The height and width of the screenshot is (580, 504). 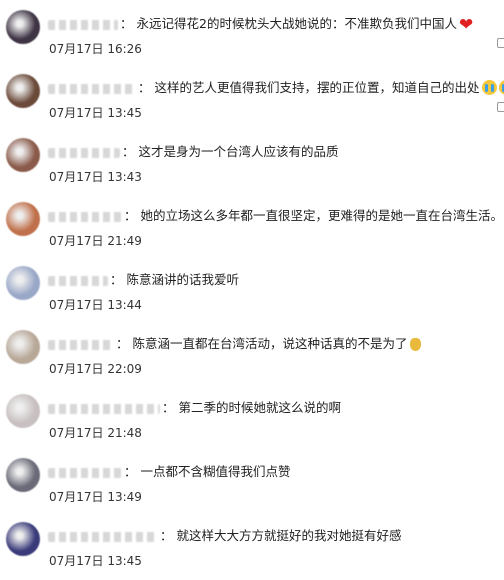 I want to click on comment-line: ：陈意涵一直都在台湾活动，说这种话真的不是为了, so click(x=234, y=342).